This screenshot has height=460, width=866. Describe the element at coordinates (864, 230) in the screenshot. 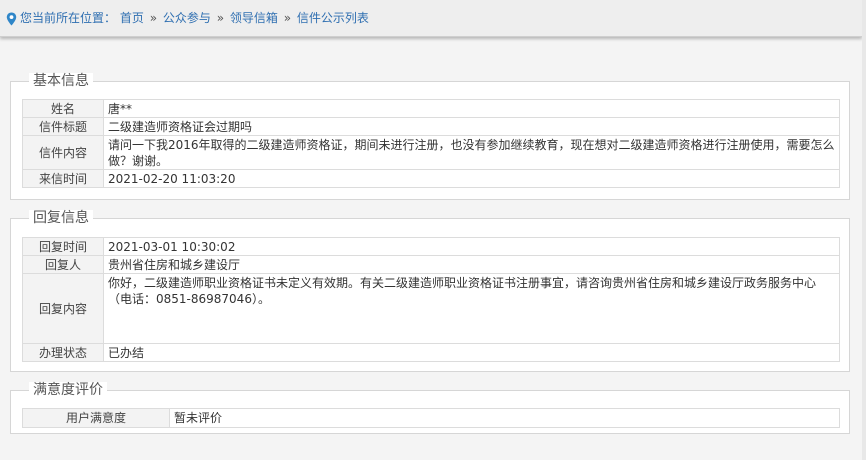

I see `vertical-scrollbar` at that location.